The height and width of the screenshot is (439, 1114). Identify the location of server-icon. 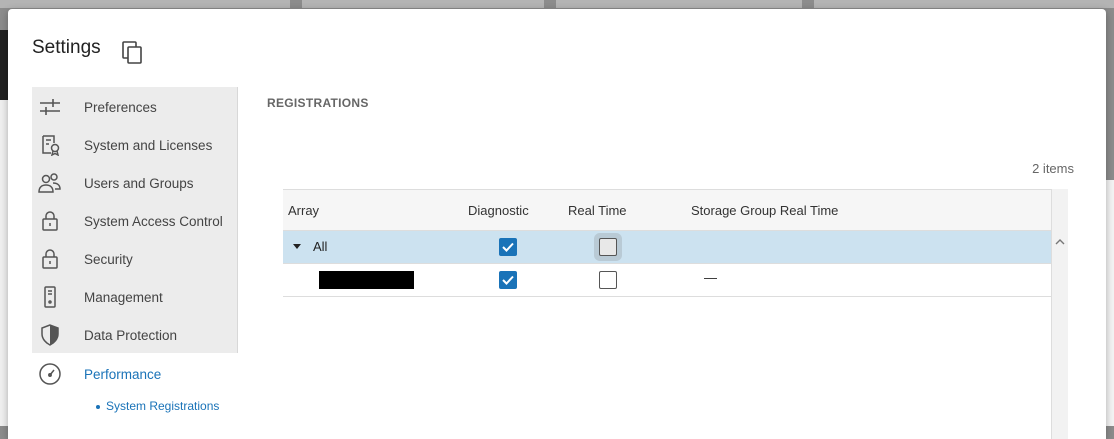
(50, 297).